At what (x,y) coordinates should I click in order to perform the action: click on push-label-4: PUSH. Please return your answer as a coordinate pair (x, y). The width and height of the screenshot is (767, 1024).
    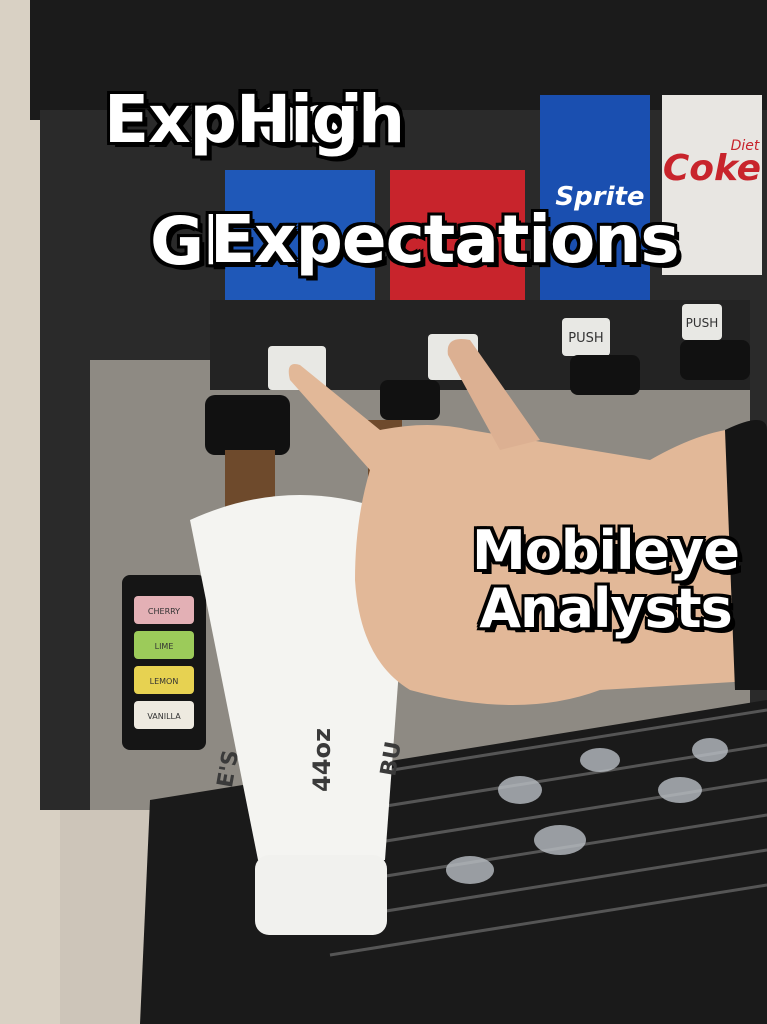
    Looking at the image, I should click on (702, 323).